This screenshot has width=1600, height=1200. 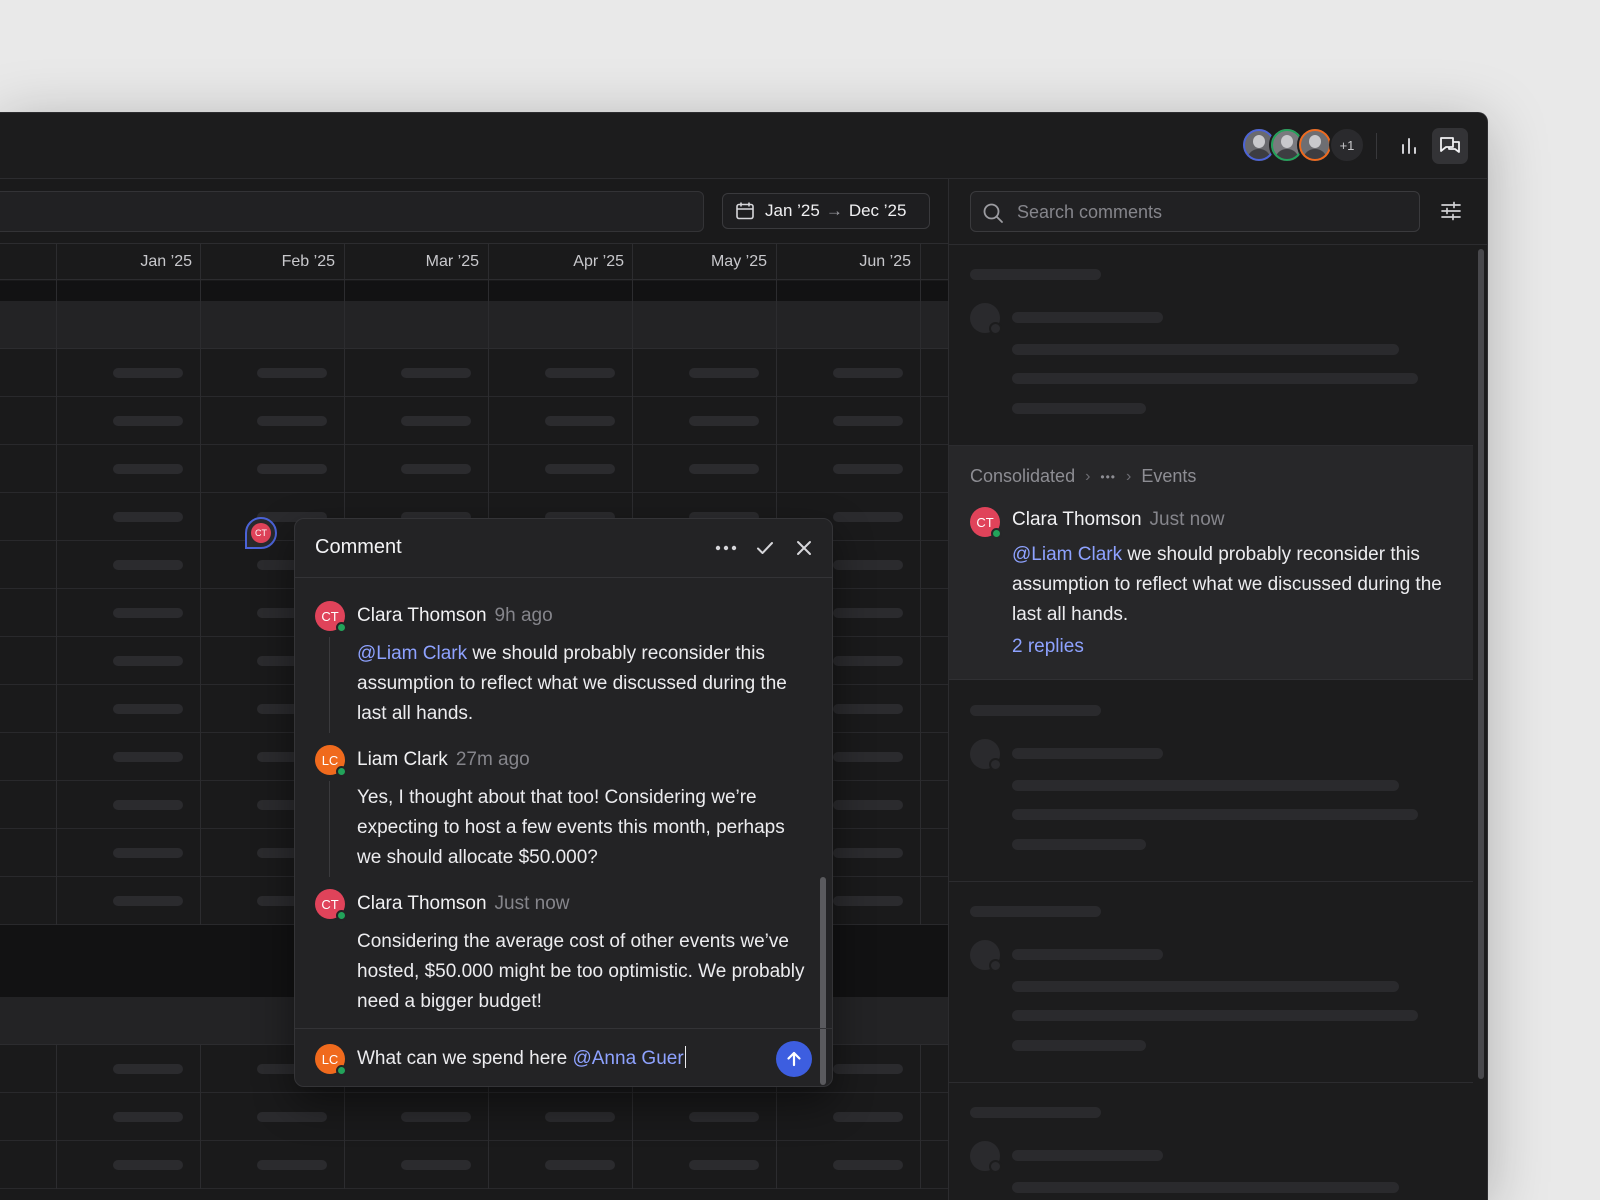 I want to click on panel-scrollbar, so click(x=1481, y=664).